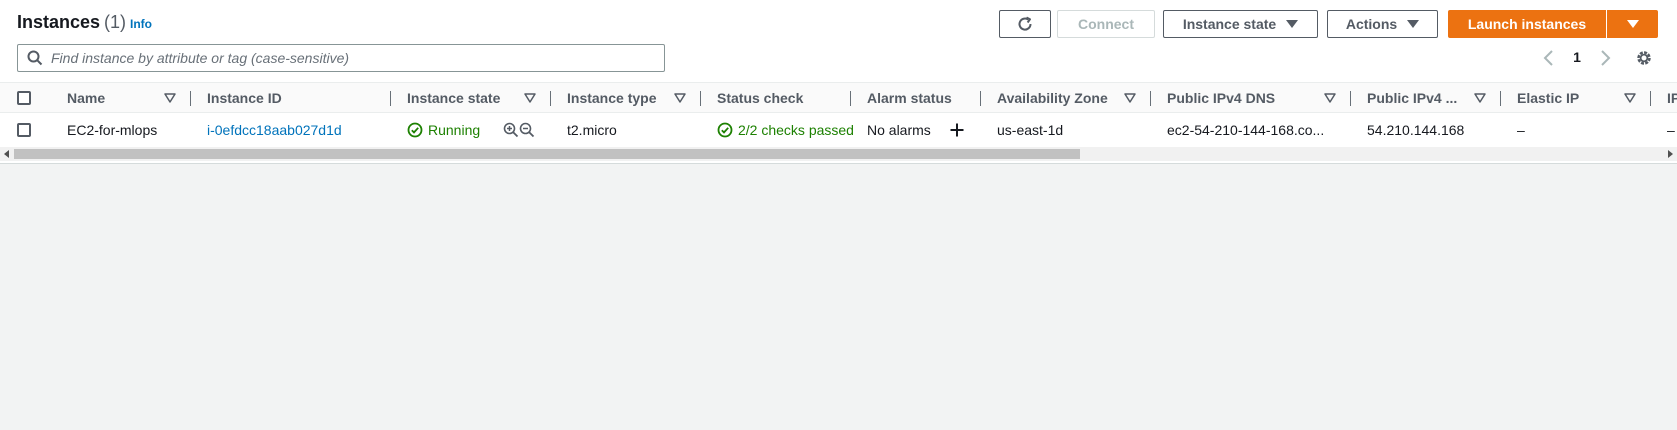  What do you see at coordinates (1671, 130) in the screenshot?
I see `cell-ip: –` at bounding box center [1671, 130].